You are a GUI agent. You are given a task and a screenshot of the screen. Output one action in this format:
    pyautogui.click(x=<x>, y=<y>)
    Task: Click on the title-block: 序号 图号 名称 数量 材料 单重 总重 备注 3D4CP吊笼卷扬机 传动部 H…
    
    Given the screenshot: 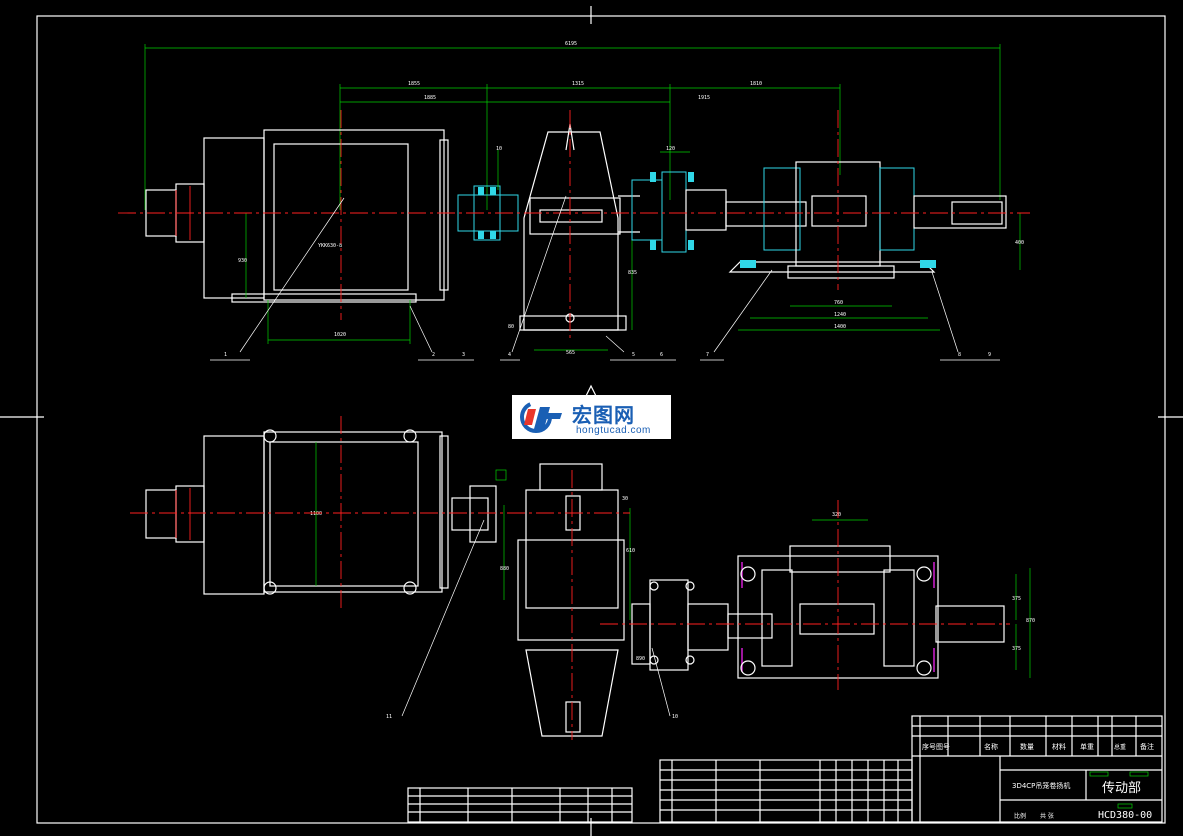 What is the action you would take?
    pyautogui.click(x=1037, y=769)
    